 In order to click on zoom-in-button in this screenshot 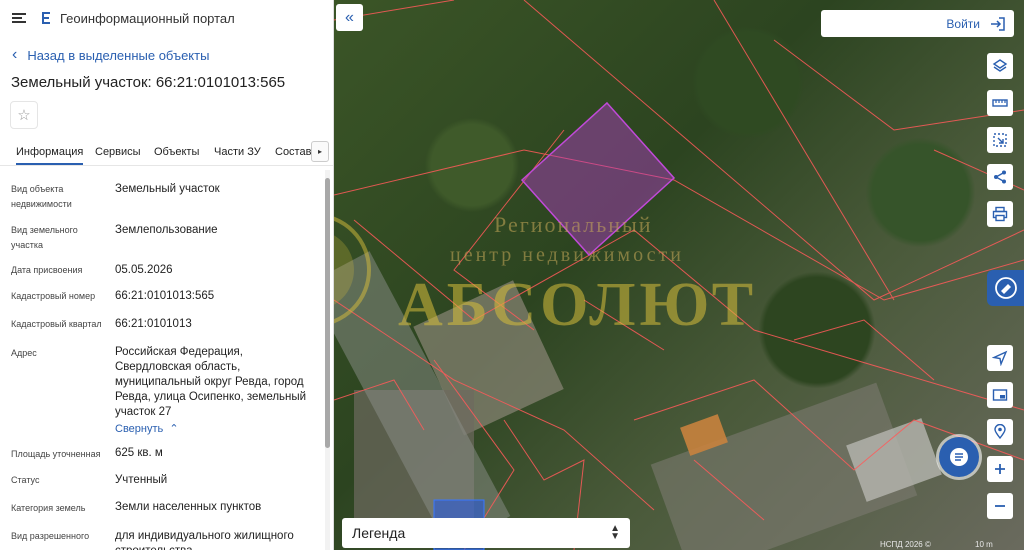, I will do `click(1000, 469)`.